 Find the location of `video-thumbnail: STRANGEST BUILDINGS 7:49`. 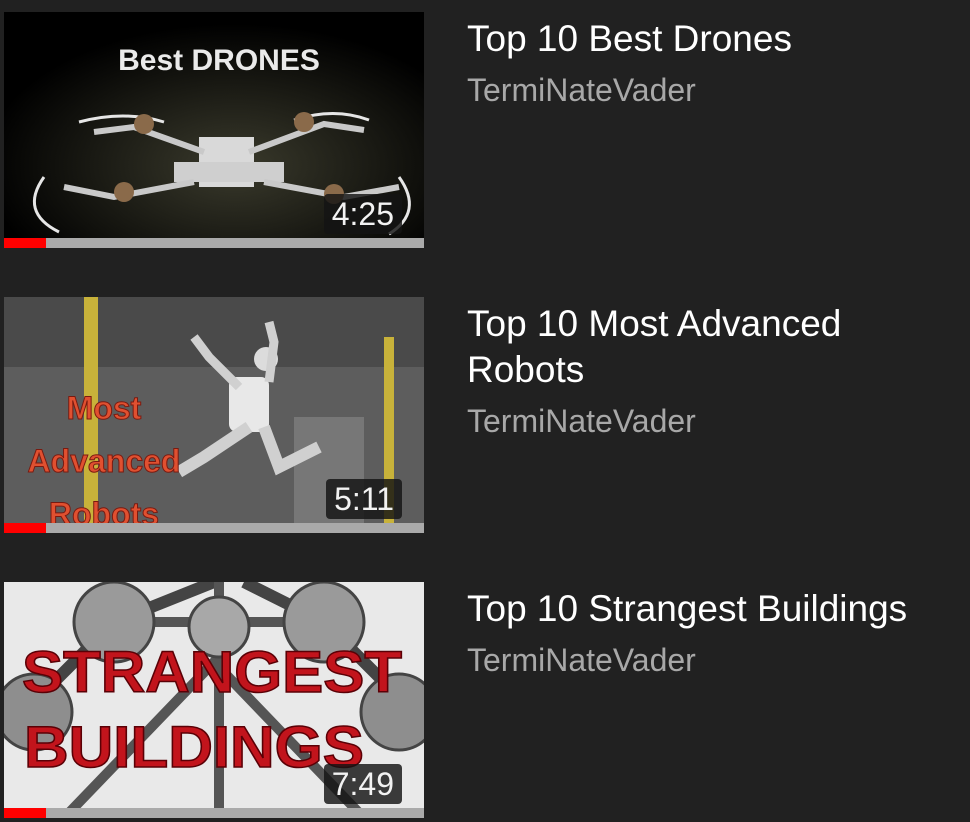

video-thumbnail: STRANGEST BUILDINGS 7:49 is located at coordinates (214, 700).